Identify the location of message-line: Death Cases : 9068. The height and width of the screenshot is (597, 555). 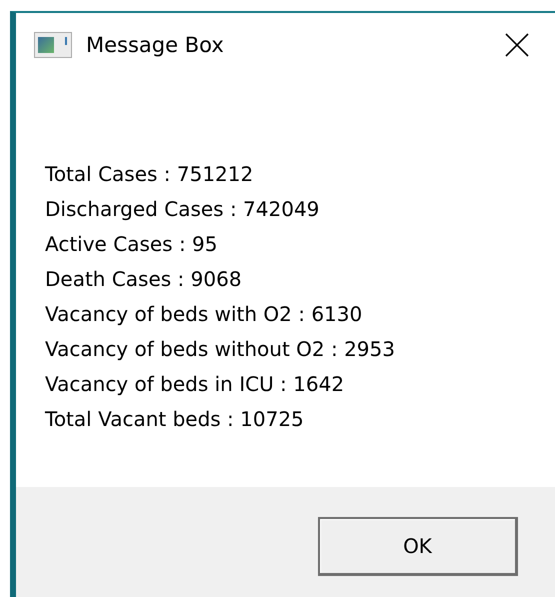
(144, 279).